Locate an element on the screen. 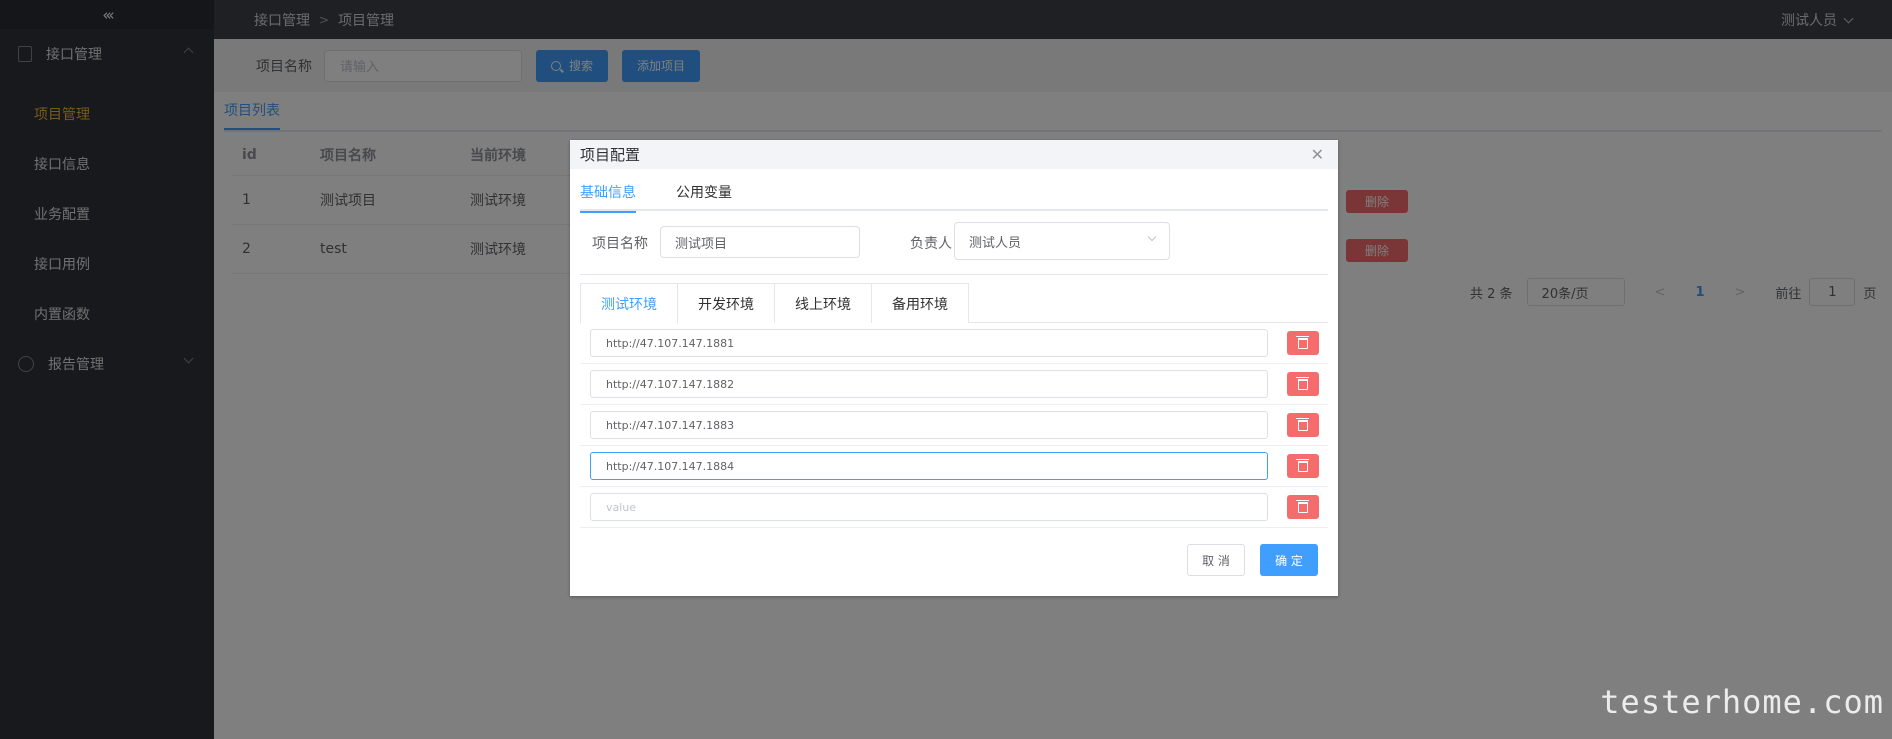 The image size is (1892, 739). basic-info-form: 项目名称 测试项目 负责人 测试人员 is located at coordinates (954, 243).